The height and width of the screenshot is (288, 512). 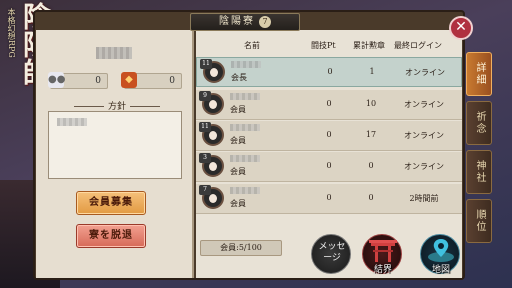 I want to click on kekkai-label: 結界, so click(x=382, y=270).